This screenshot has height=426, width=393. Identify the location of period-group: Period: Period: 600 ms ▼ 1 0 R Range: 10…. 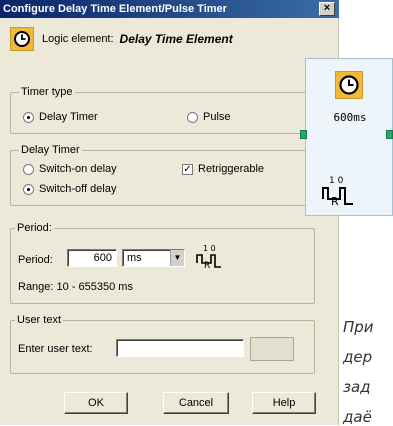
(162, 263).